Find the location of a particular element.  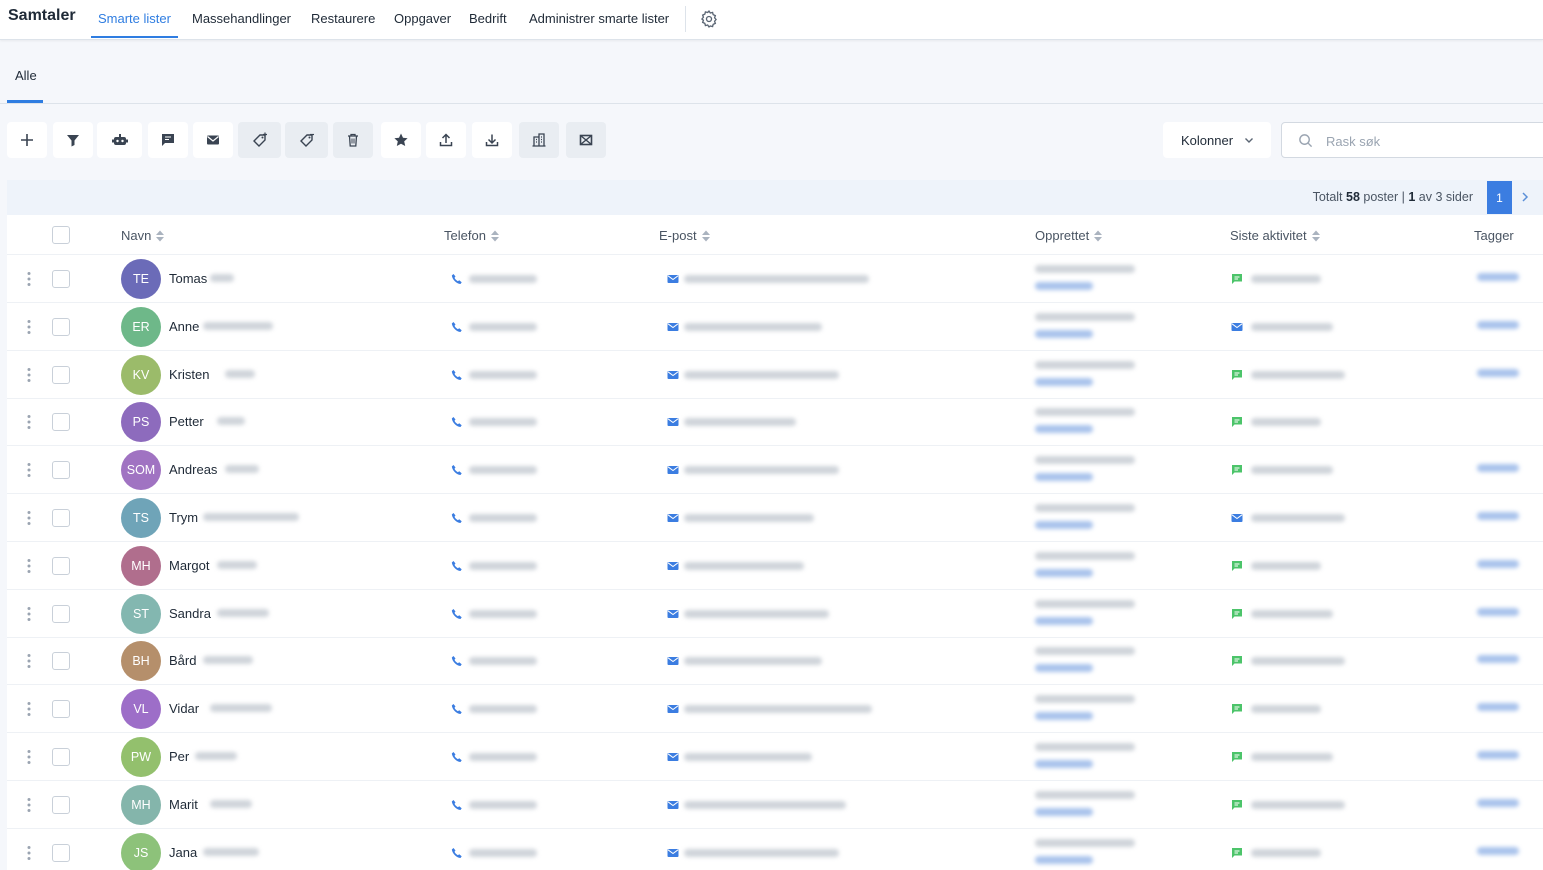

header-name: Navn is located at coordinates (143, 235).